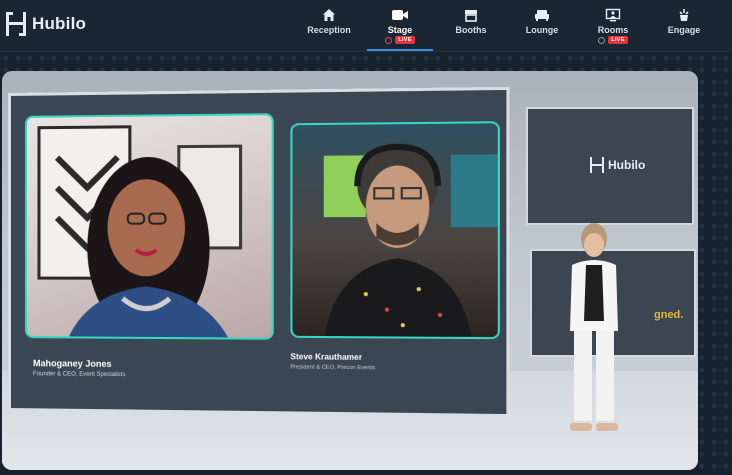 Image resolution: width=732 pixels, height=475 pixels. Describe the element at coordinates (542, 21) in the screenshot. I see `nav-lounge: Lounge` at that location.